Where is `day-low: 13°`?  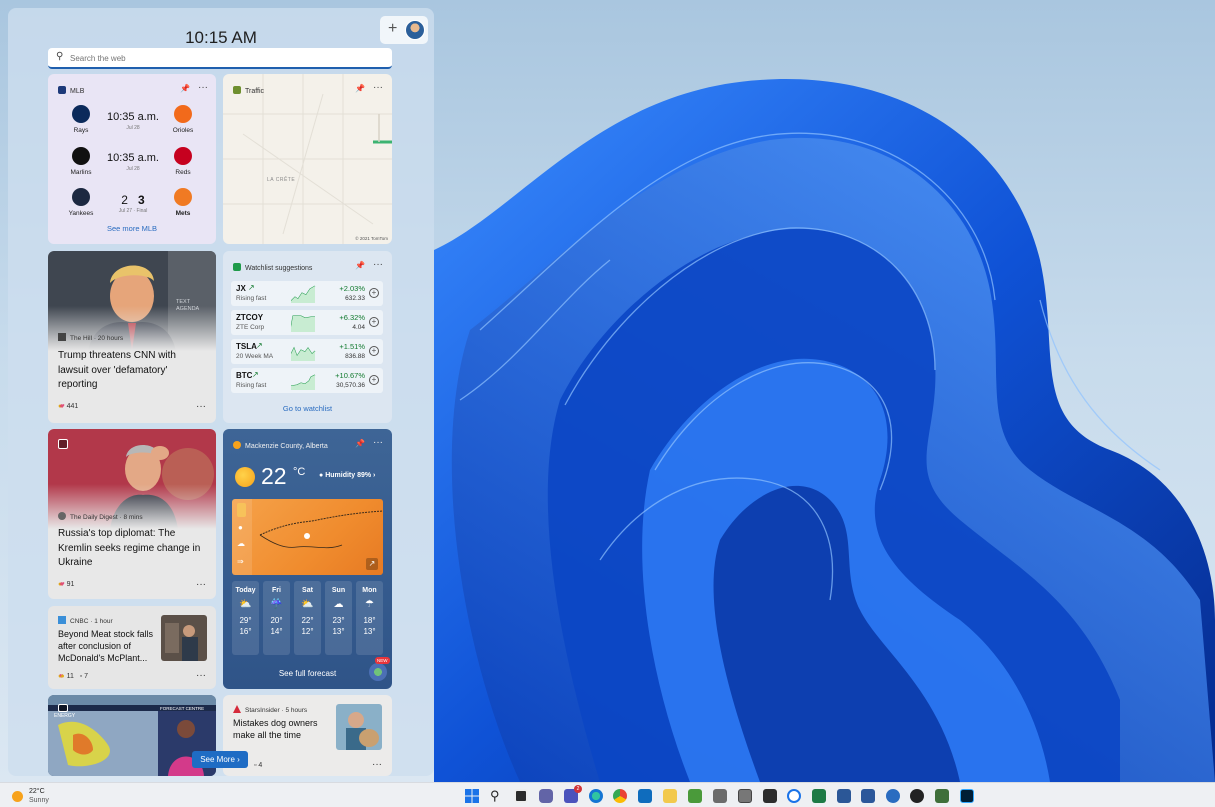 day-low: 13° is located at coordinates (369, 631).